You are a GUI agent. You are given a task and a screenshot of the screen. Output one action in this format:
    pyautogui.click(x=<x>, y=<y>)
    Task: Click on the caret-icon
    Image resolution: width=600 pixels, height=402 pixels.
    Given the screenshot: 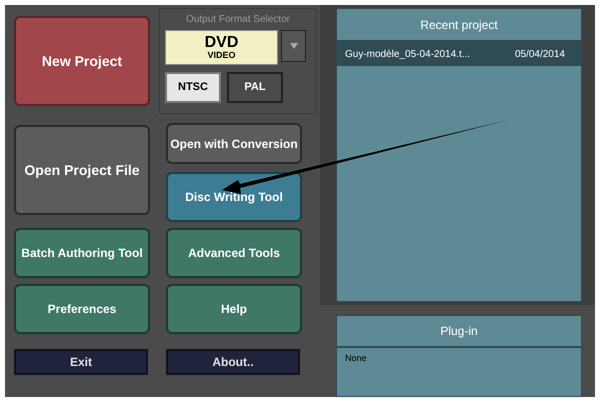 What is the action you would take?
    pyautogui.click(x=294, y=46)
    